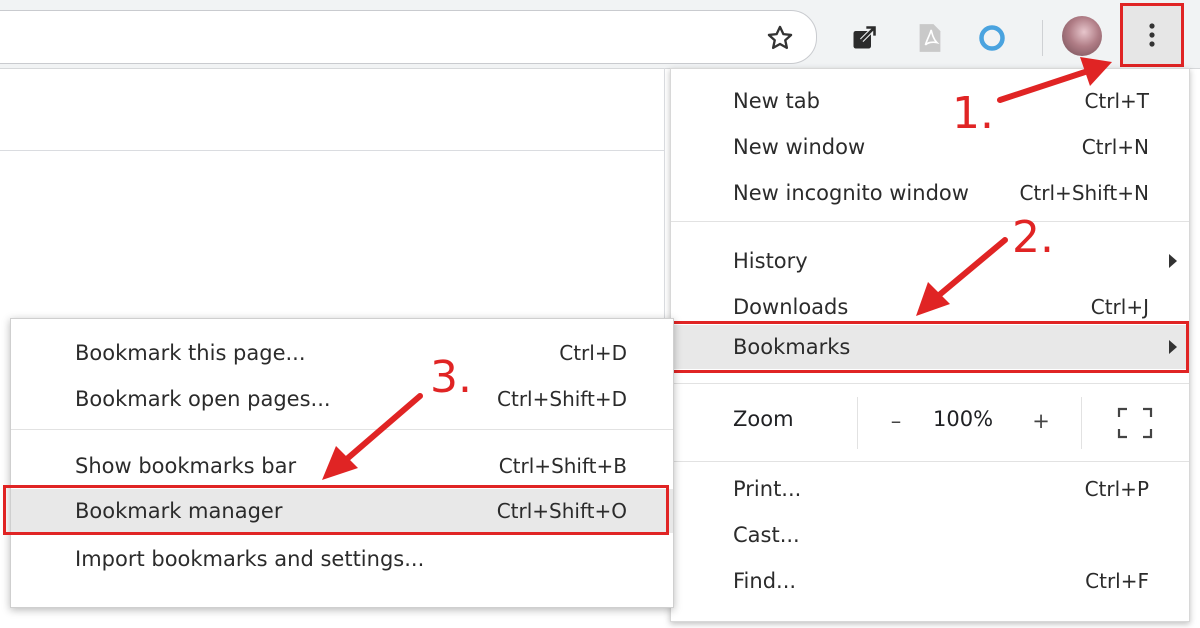 This screenshot has height=628, width=1200. What do you see at coordinates (1119, 307) in the screenshot?
I see `menu-item-shortcut: Ctrl+J` at bounding box center [1119, 307].